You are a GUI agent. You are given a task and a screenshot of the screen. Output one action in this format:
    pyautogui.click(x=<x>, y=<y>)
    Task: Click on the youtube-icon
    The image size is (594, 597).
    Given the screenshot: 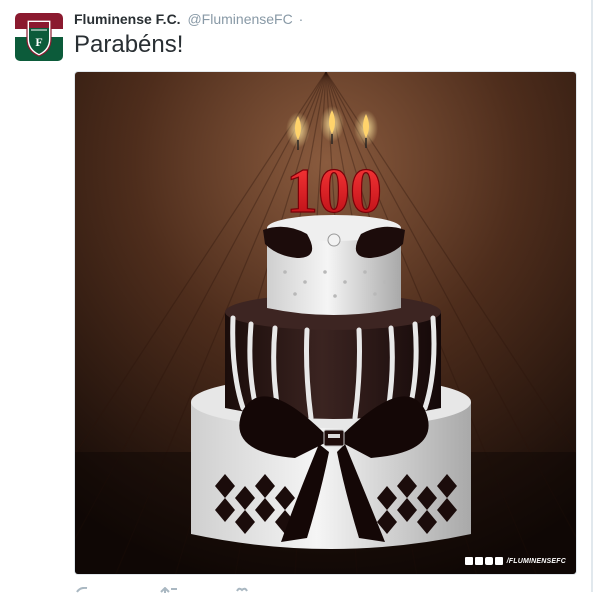 What is the action you would take?
    pyautogui.click(x=498, y=561)
    